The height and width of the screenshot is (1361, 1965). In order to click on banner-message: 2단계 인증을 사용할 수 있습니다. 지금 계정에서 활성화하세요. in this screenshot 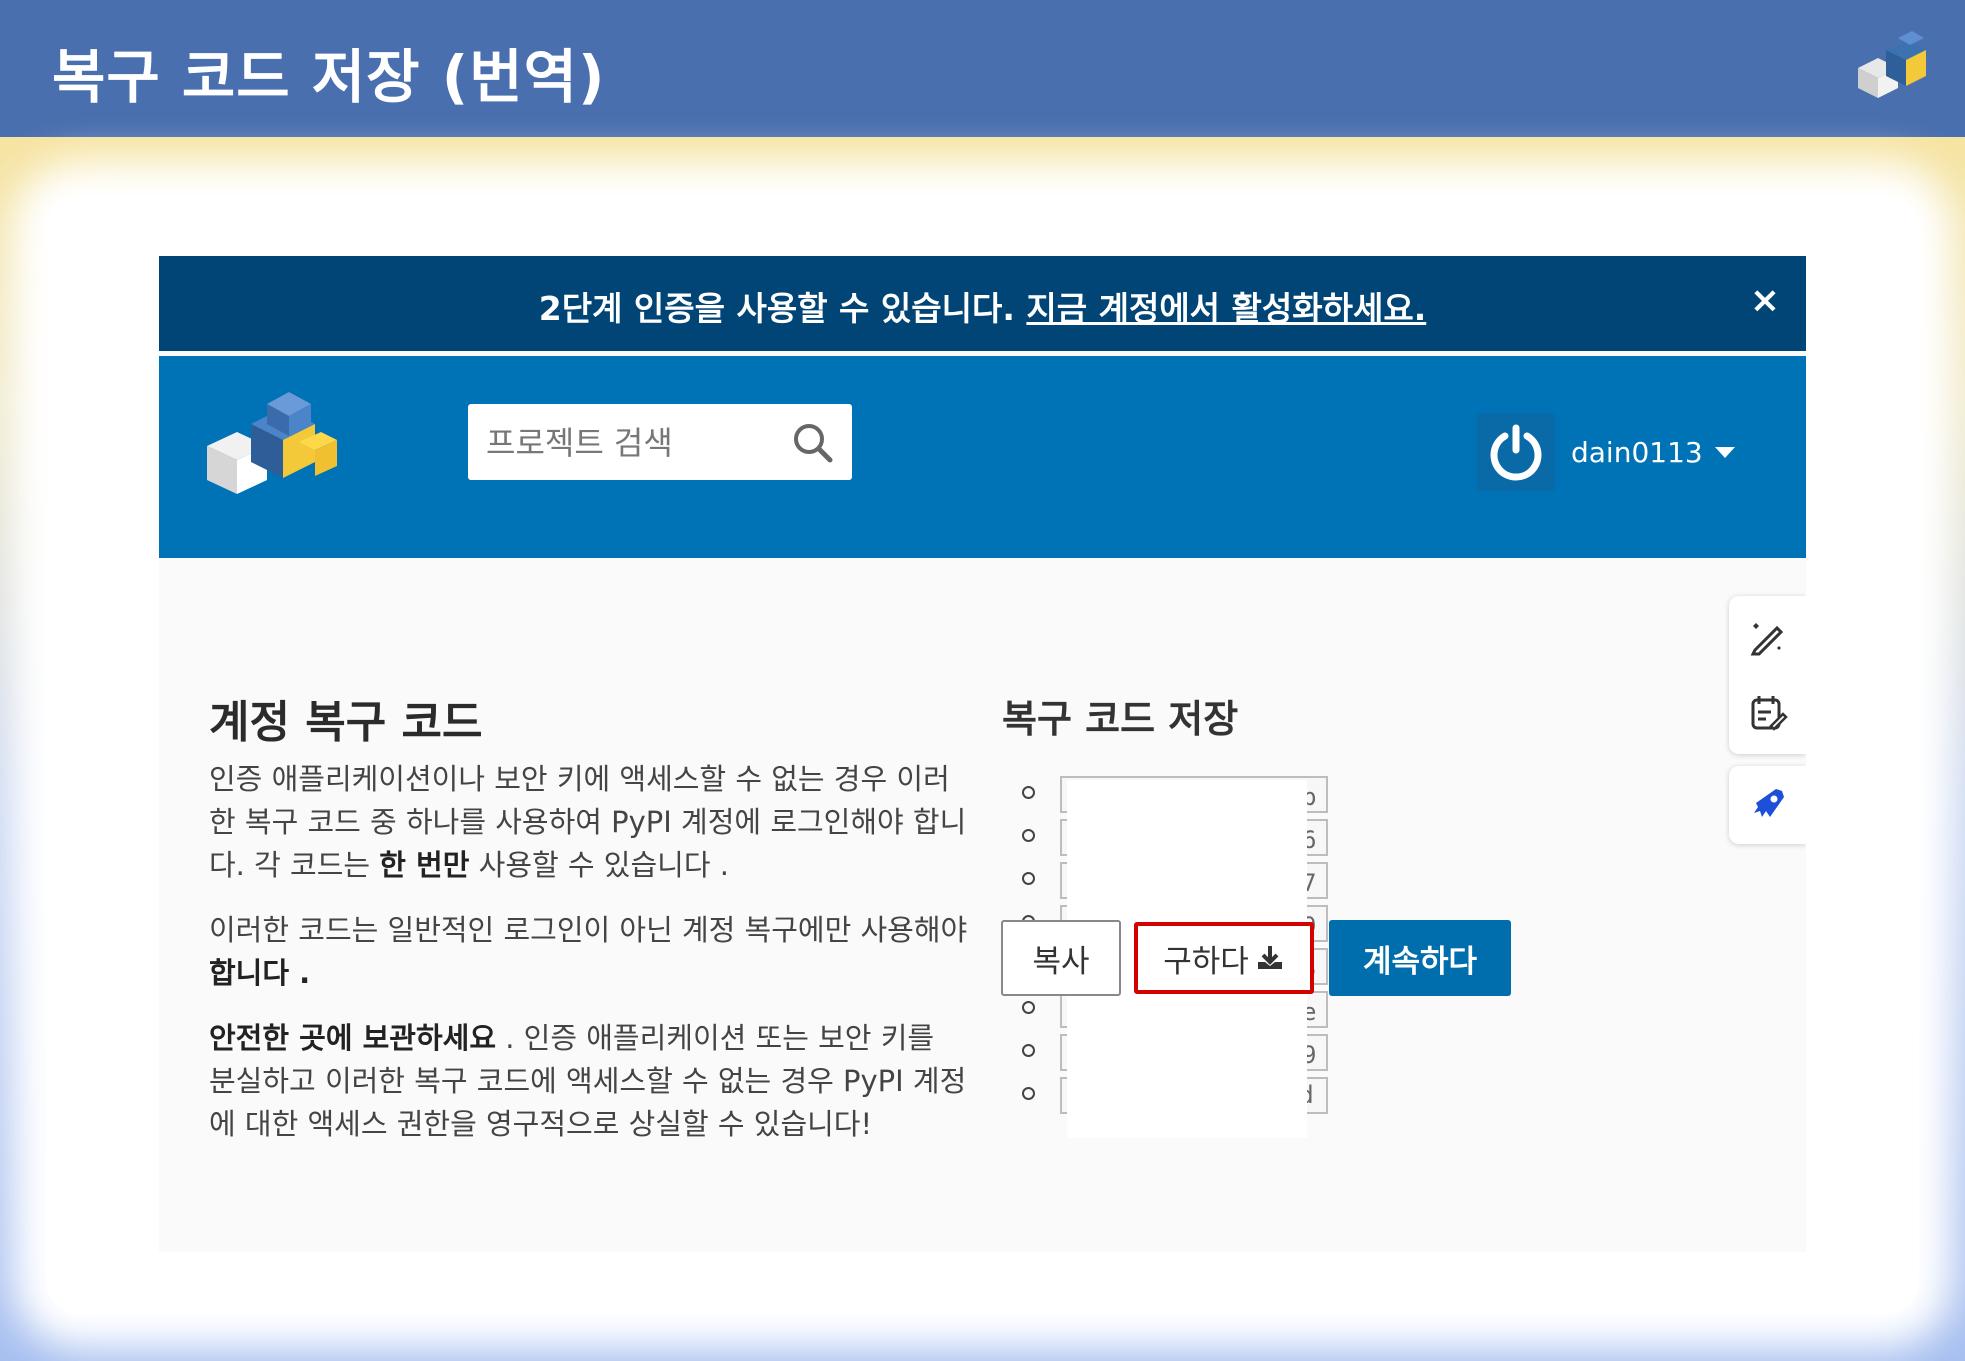, I will do `click(982, 306)`.